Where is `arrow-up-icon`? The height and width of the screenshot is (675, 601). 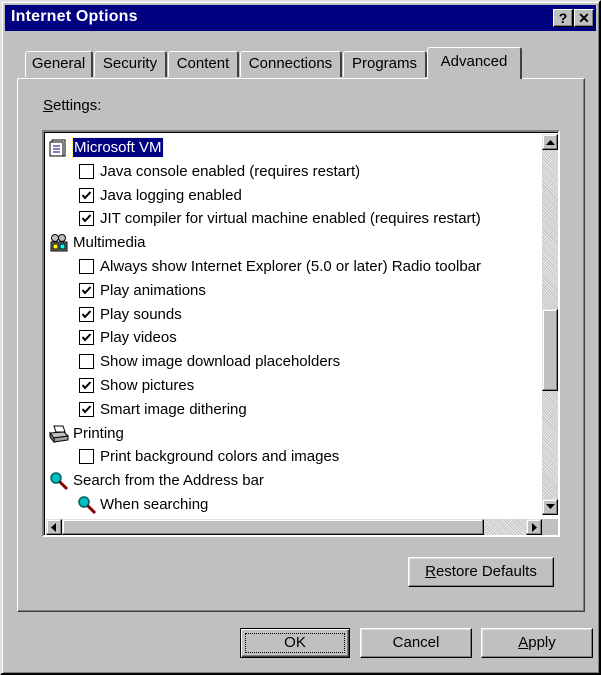 arrow-up-icon is located at coordinates (550, 142).